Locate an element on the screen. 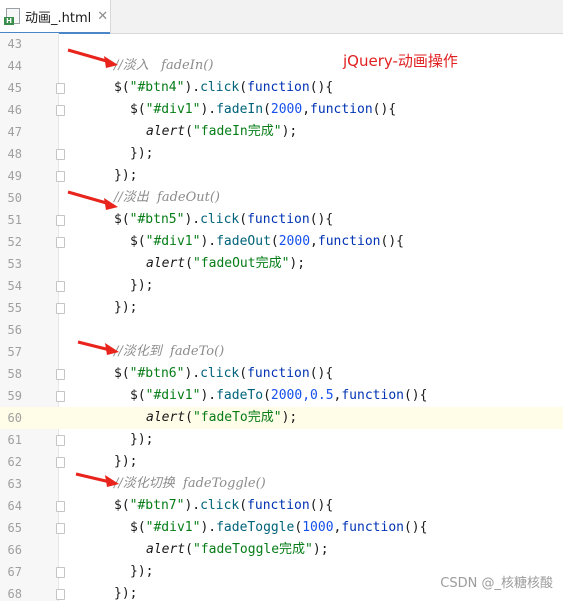 This screenshot has height=605, width=563. line-number: 55 is located at coordinates (14, 308).